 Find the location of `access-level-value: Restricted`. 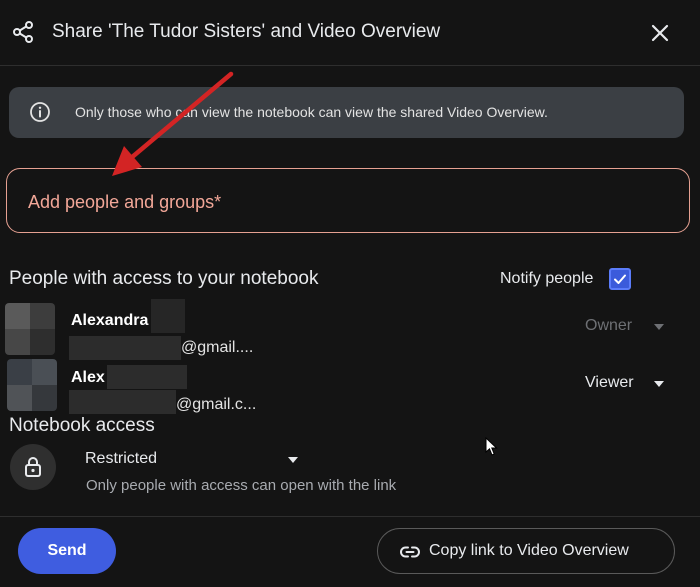

access-level-value: Restricted is located at coordinates (121, 458).